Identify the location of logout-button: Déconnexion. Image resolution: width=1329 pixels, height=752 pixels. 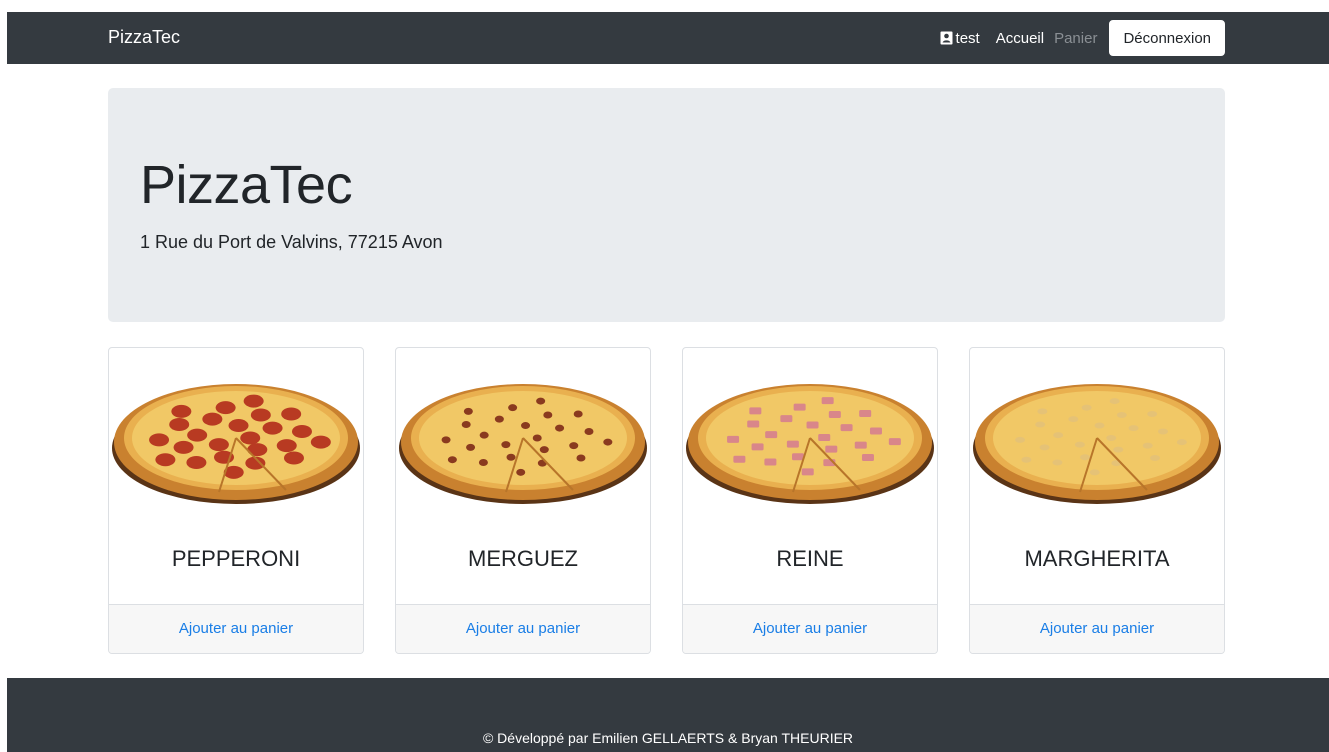
(1167, 38).